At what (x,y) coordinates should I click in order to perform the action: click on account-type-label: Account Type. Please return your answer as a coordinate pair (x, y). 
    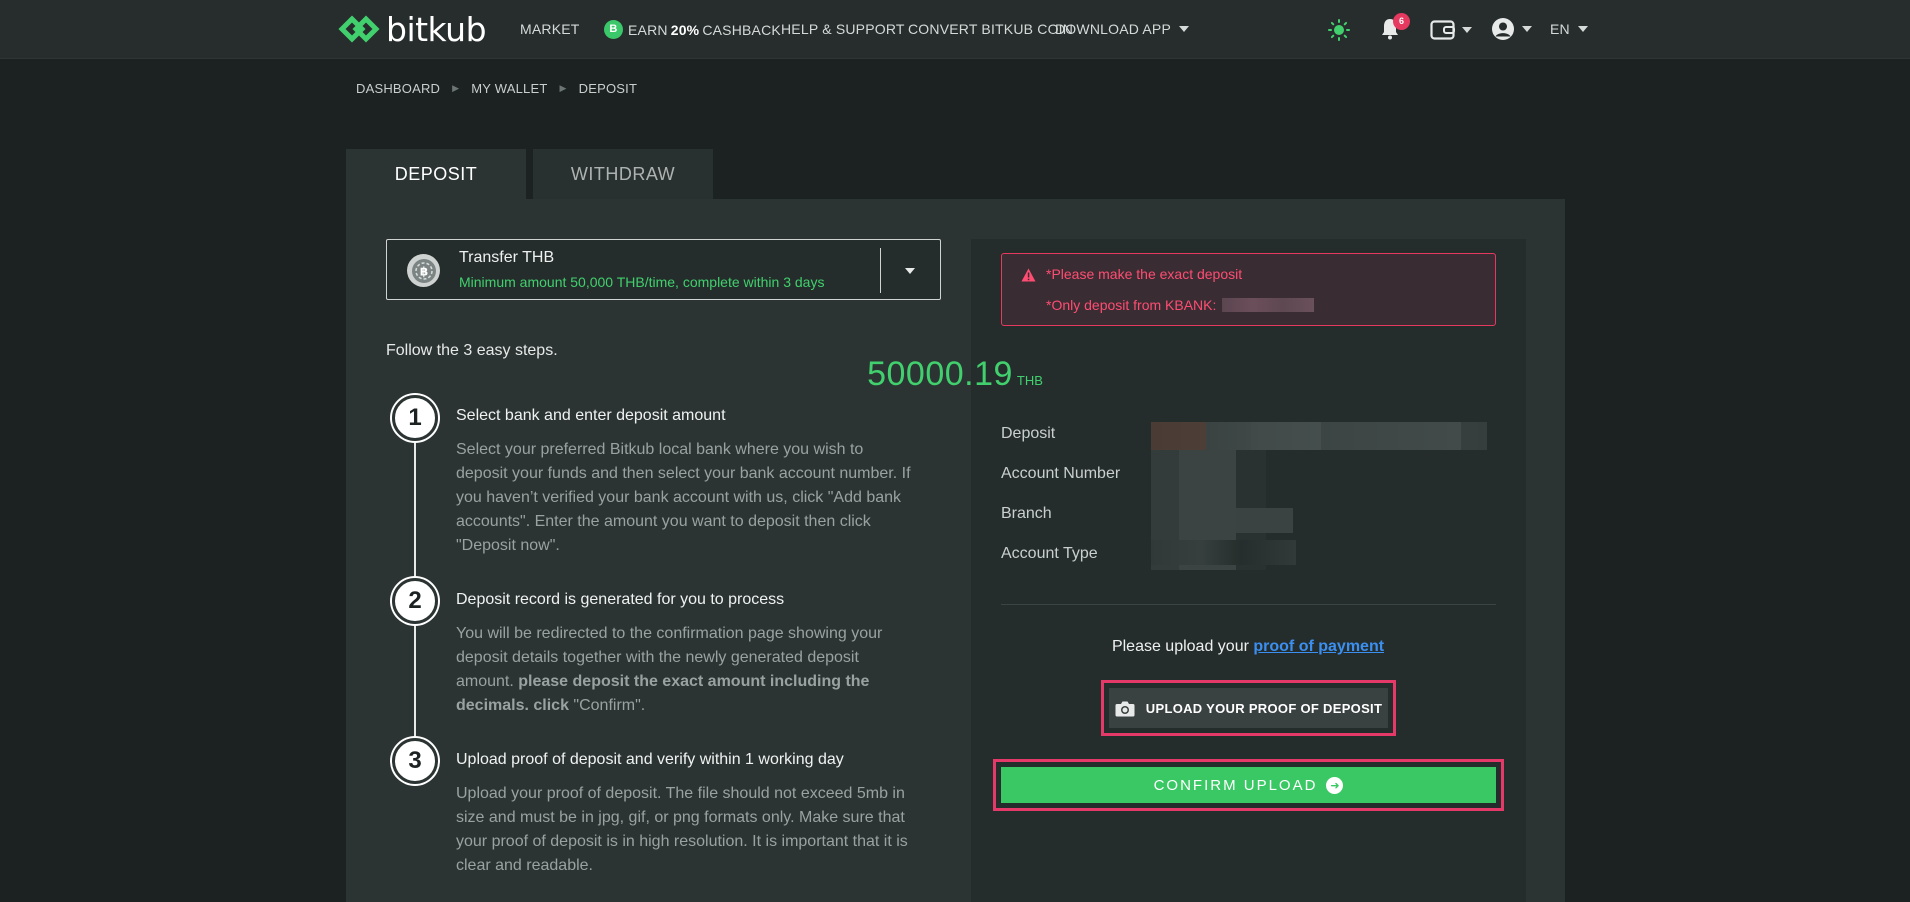
    Looking at the image, I should click on (1049, 553).